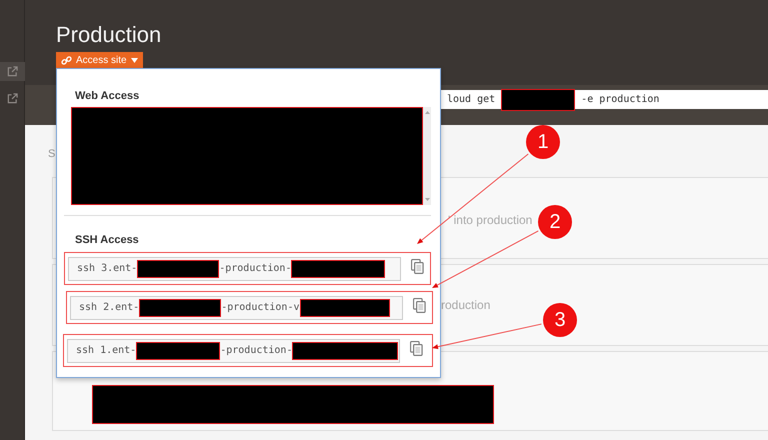 The image size is (768, 440). I want to click on ssh-command-text: ssh 3.ent-, so click(107, 268).